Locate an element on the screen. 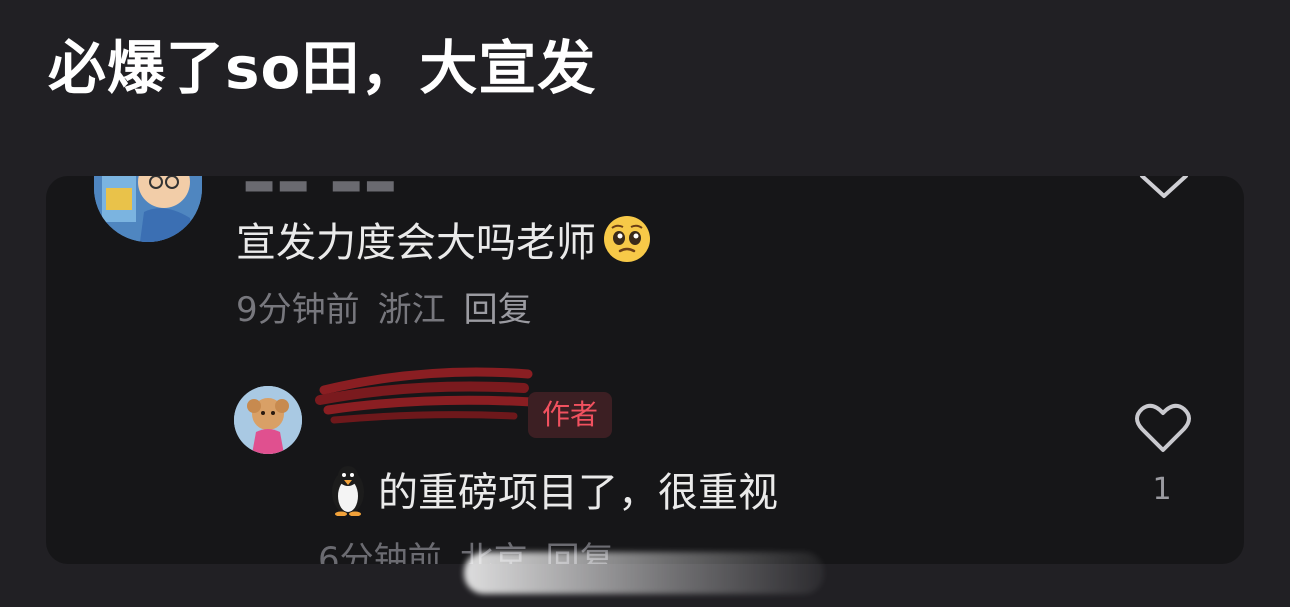 The height and width of the screenshot is (607, 1290). author-name-redacted is located at coordinates (425, 396).